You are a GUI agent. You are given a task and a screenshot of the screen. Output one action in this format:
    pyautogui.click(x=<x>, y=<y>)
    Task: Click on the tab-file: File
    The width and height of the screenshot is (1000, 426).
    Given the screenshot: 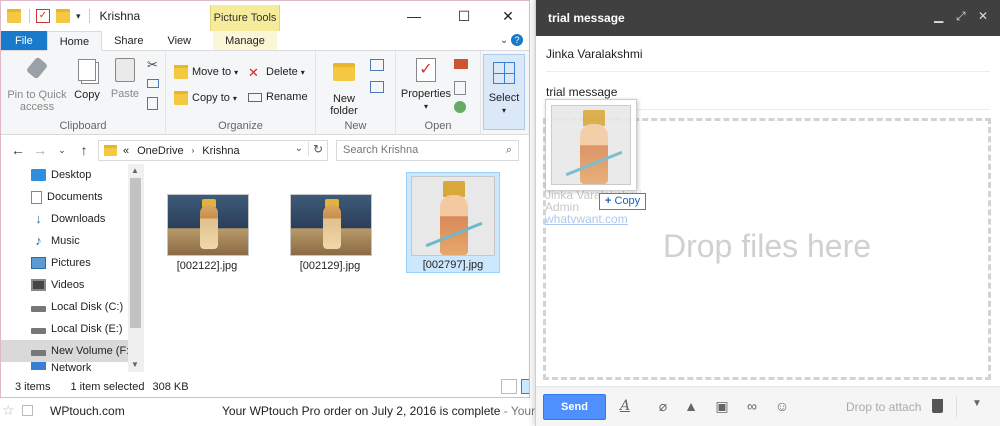 What is the action you would take?
    pyautogui.click(x=24, y=40)
    